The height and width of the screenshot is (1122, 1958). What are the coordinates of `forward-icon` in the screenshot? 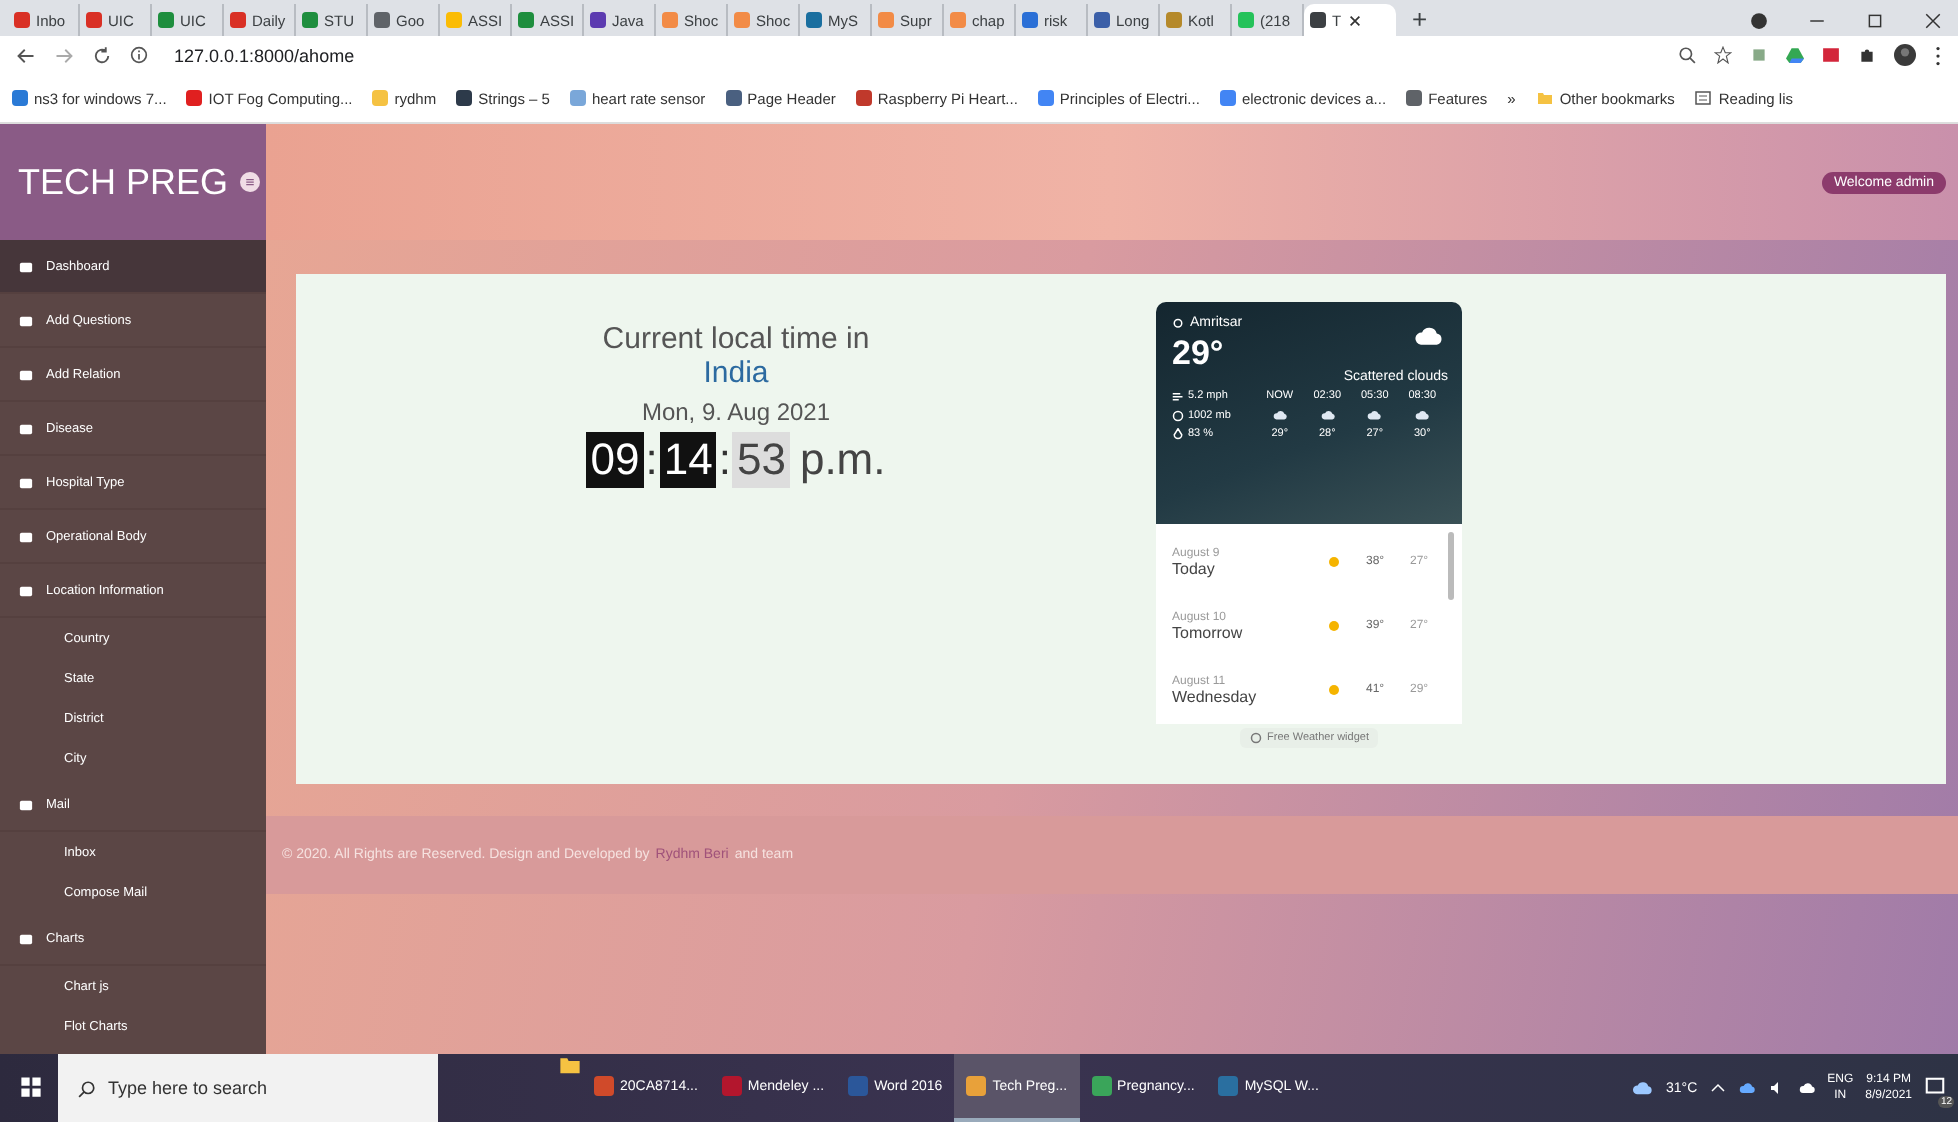 It's located at (64, 55).